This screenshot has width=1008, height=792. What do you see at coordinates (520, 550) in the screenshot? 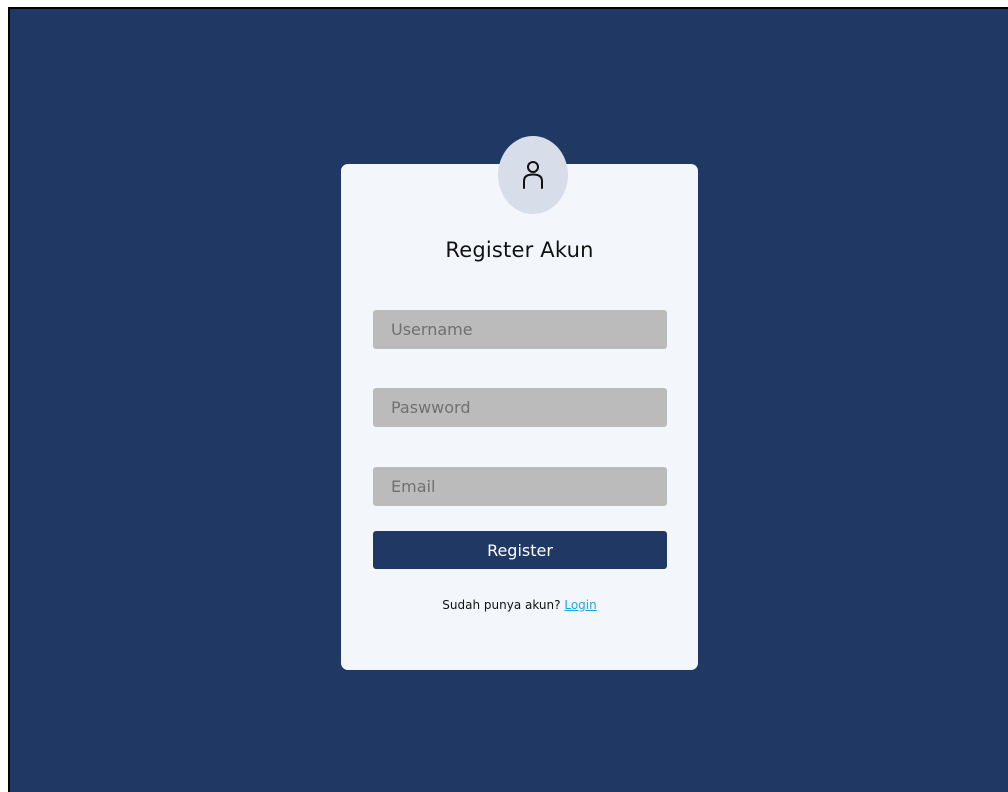
I see `register-button: Register` at bounding box center [520, 550].